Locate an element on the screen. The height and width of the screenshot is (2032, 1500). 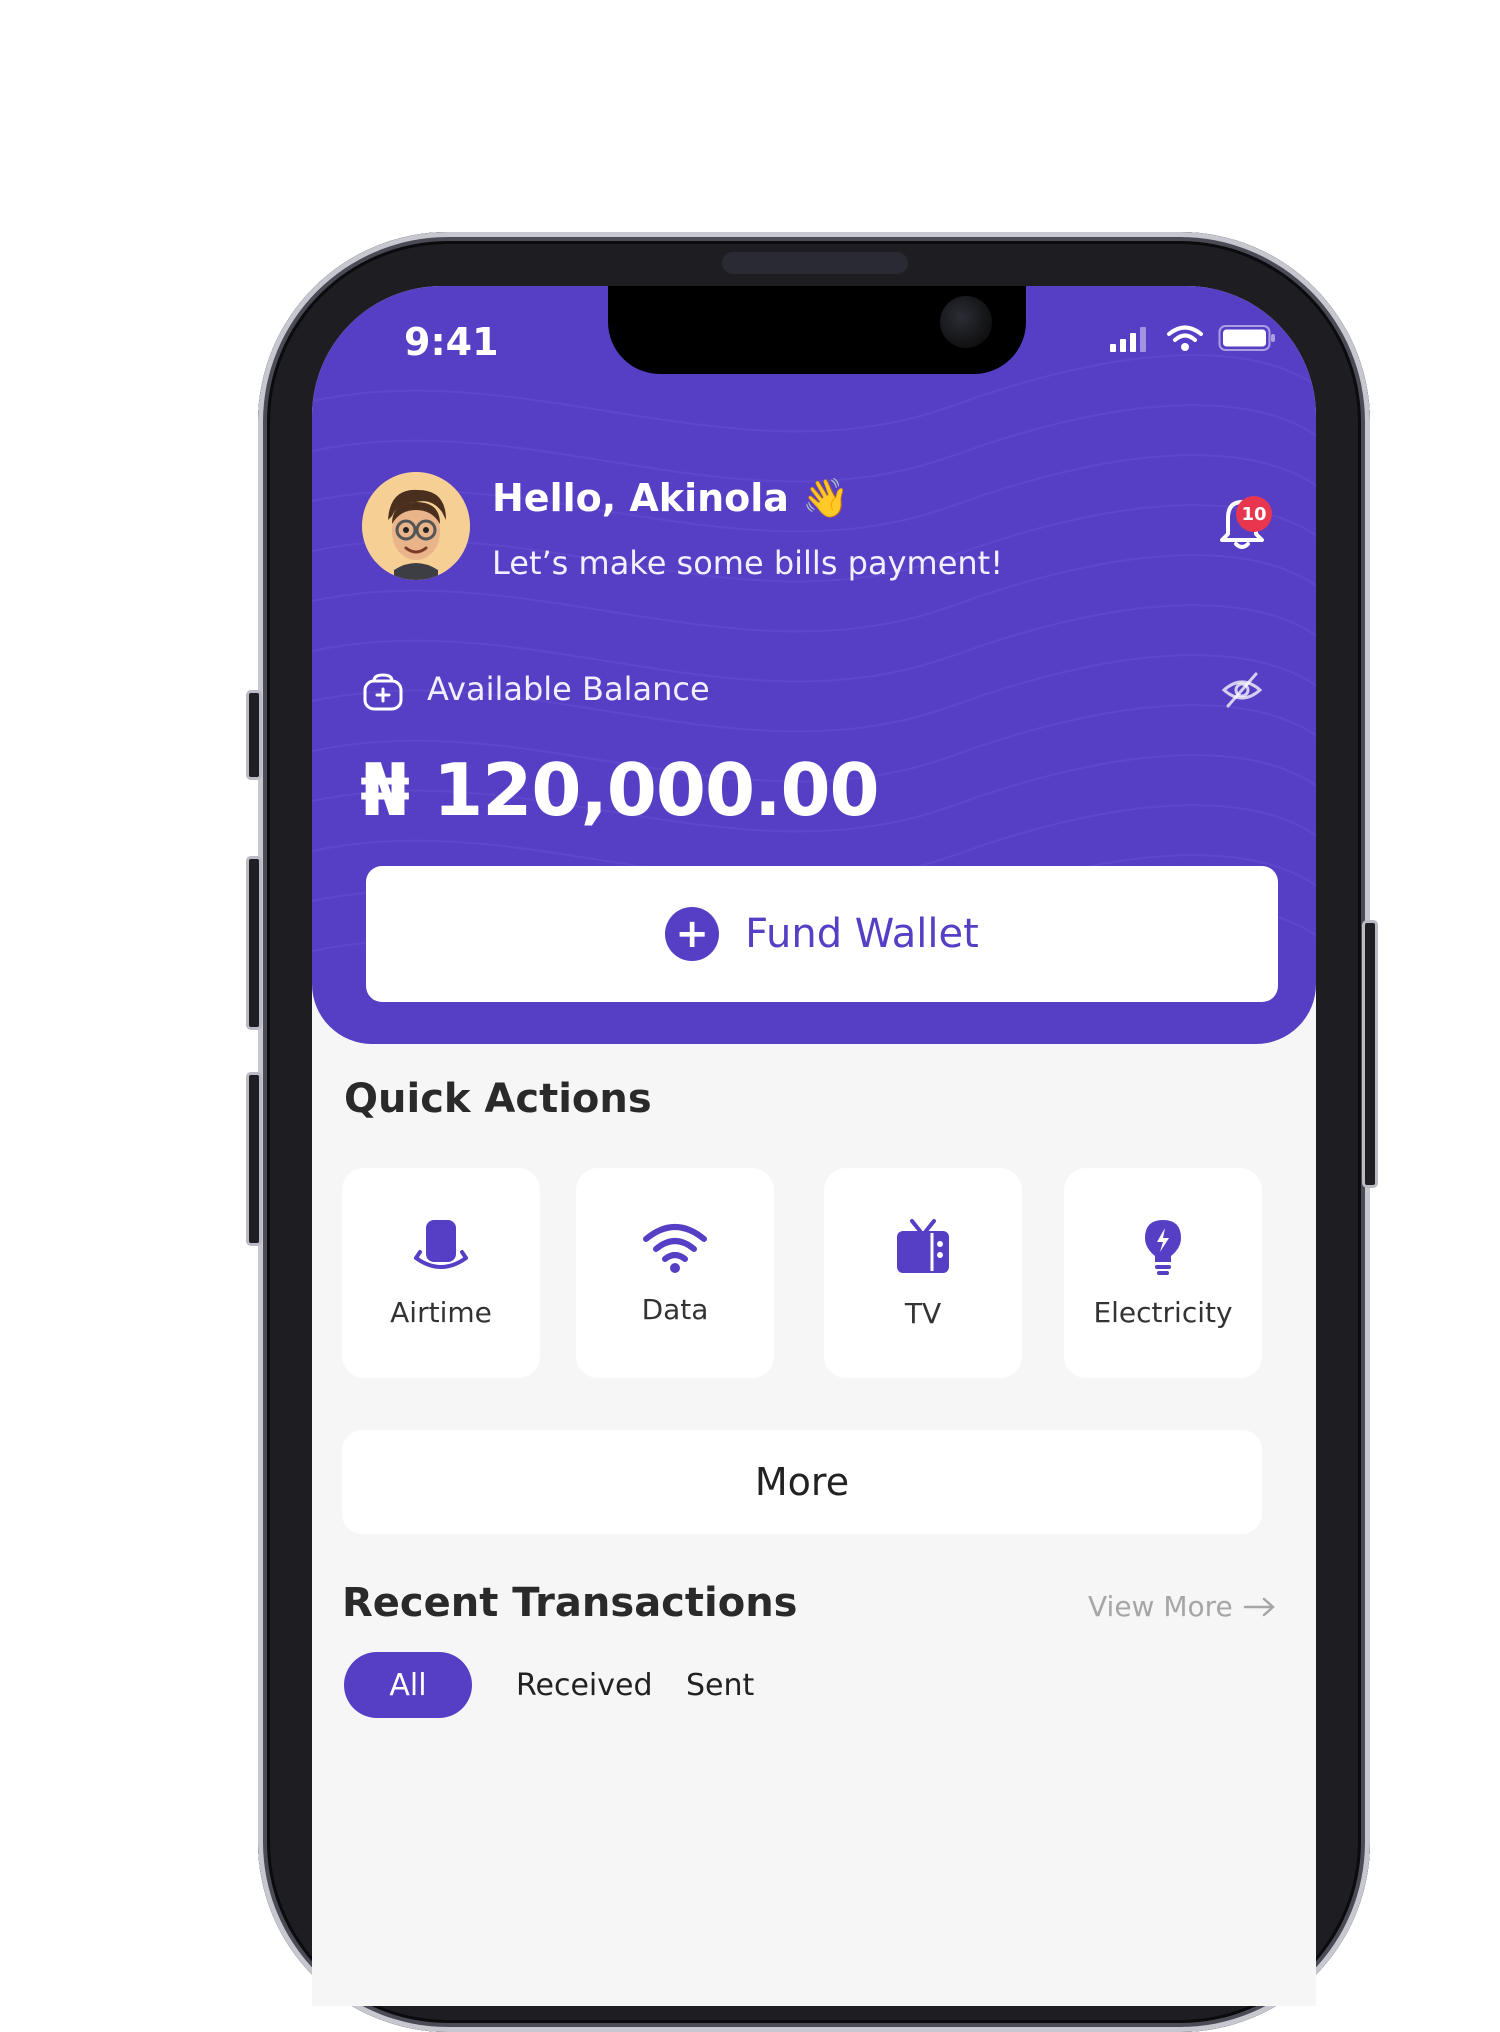
mute-switch is located at coordinates (254, 735).